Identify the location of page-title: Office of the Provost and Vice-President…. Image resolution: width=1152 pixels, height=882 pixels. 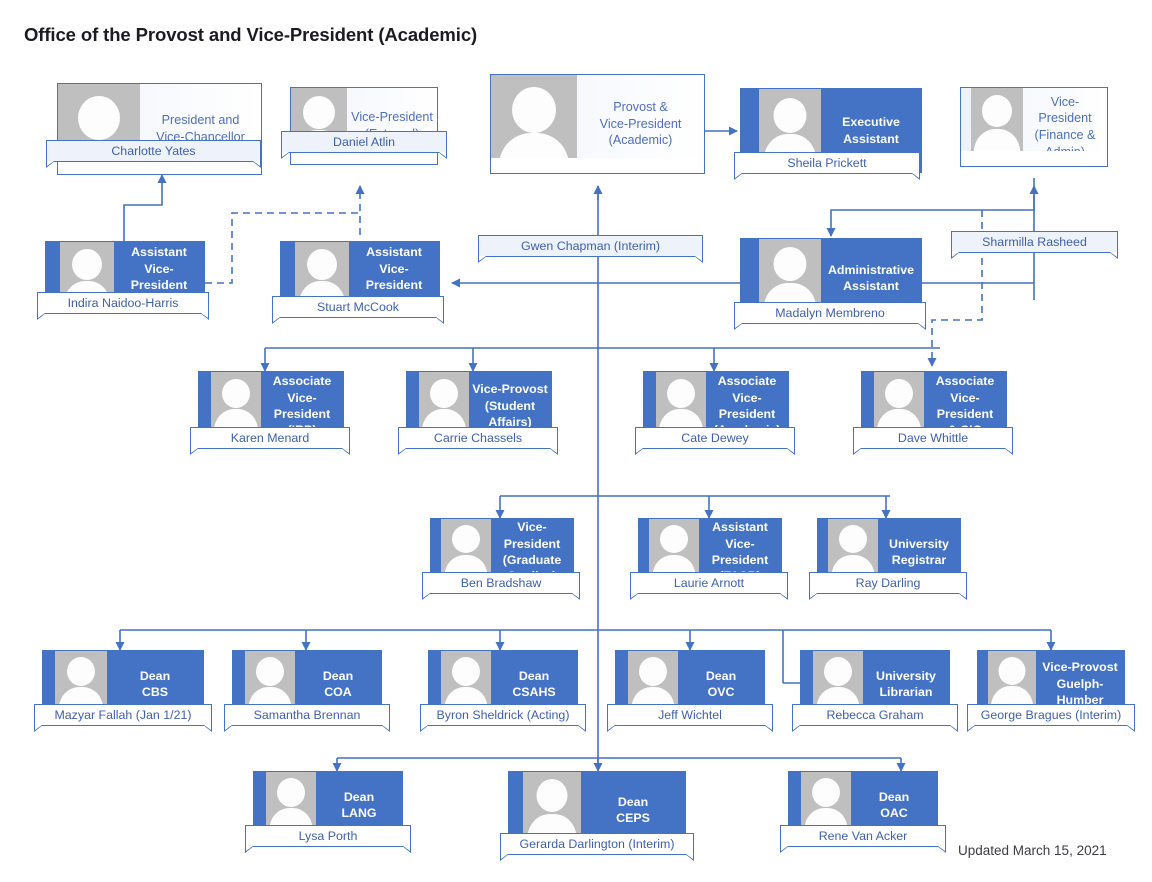
(251, 34).